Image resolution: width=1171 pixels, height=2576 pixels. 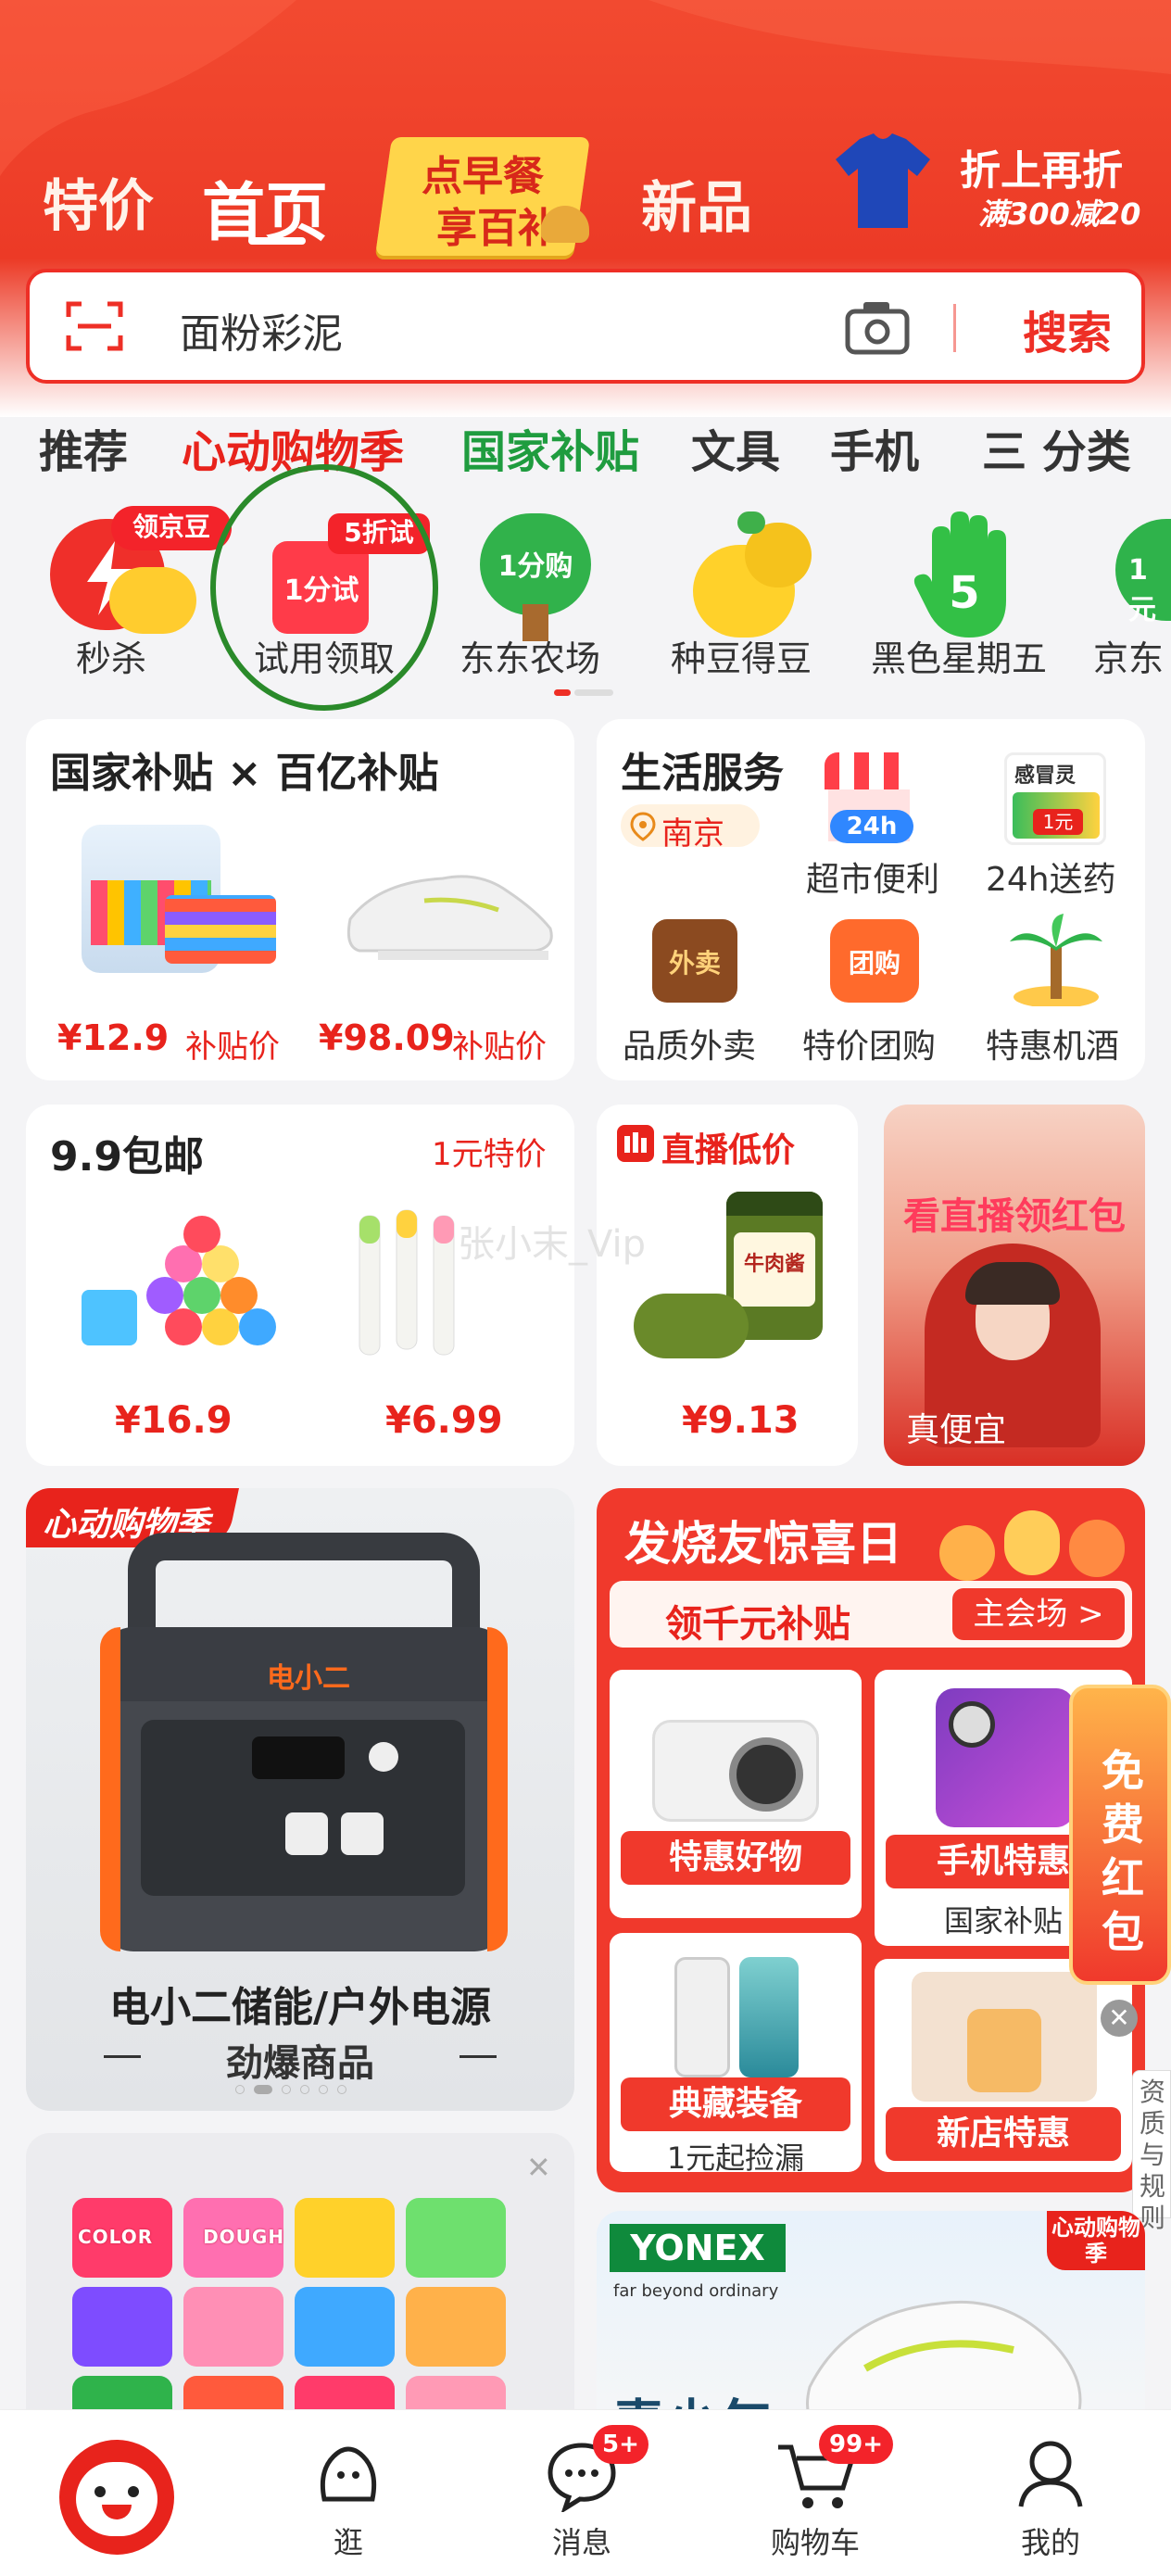 I want to click on clay-stack-image, so click(x=179, y=1280).